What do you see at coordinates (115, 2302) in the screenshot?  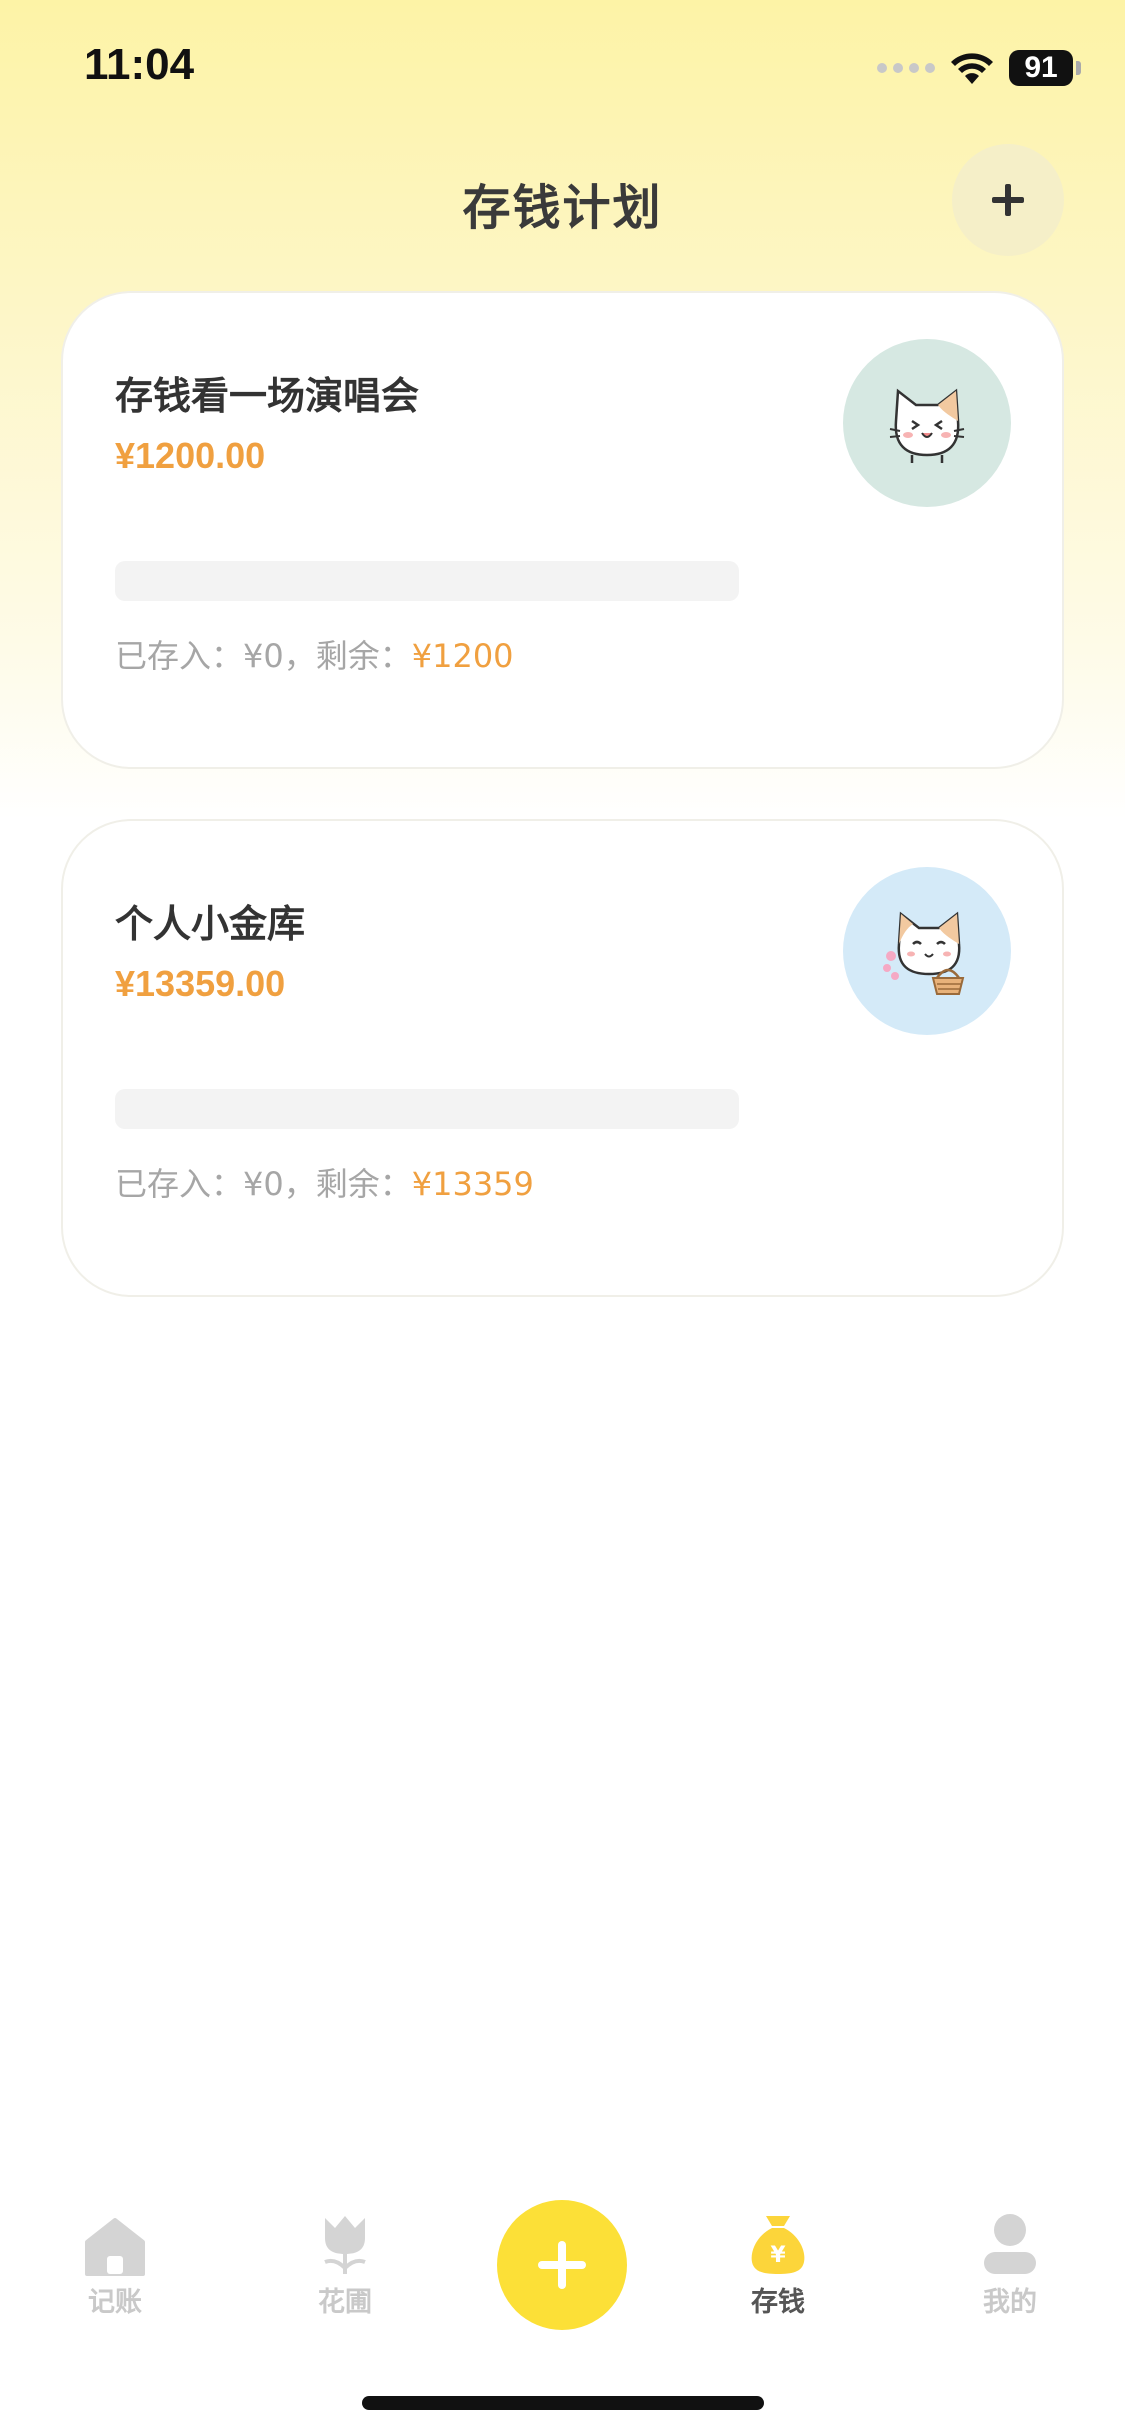 I see `tab-label: 记账` at bounding box center [115, 2302].